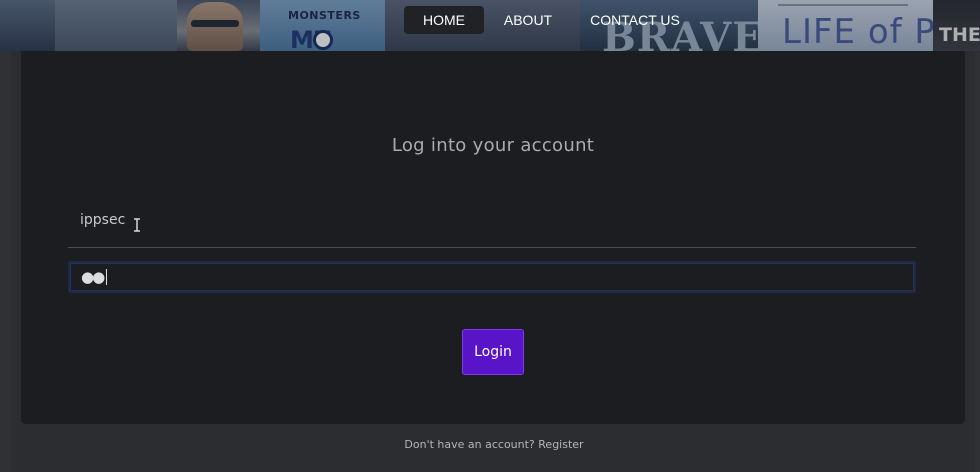 This screenshot has width=980, height=472. What do you see at coordinates (492, 277) in the screenshot?
I see `password-input: ●●` at bounding box center [492, 277].